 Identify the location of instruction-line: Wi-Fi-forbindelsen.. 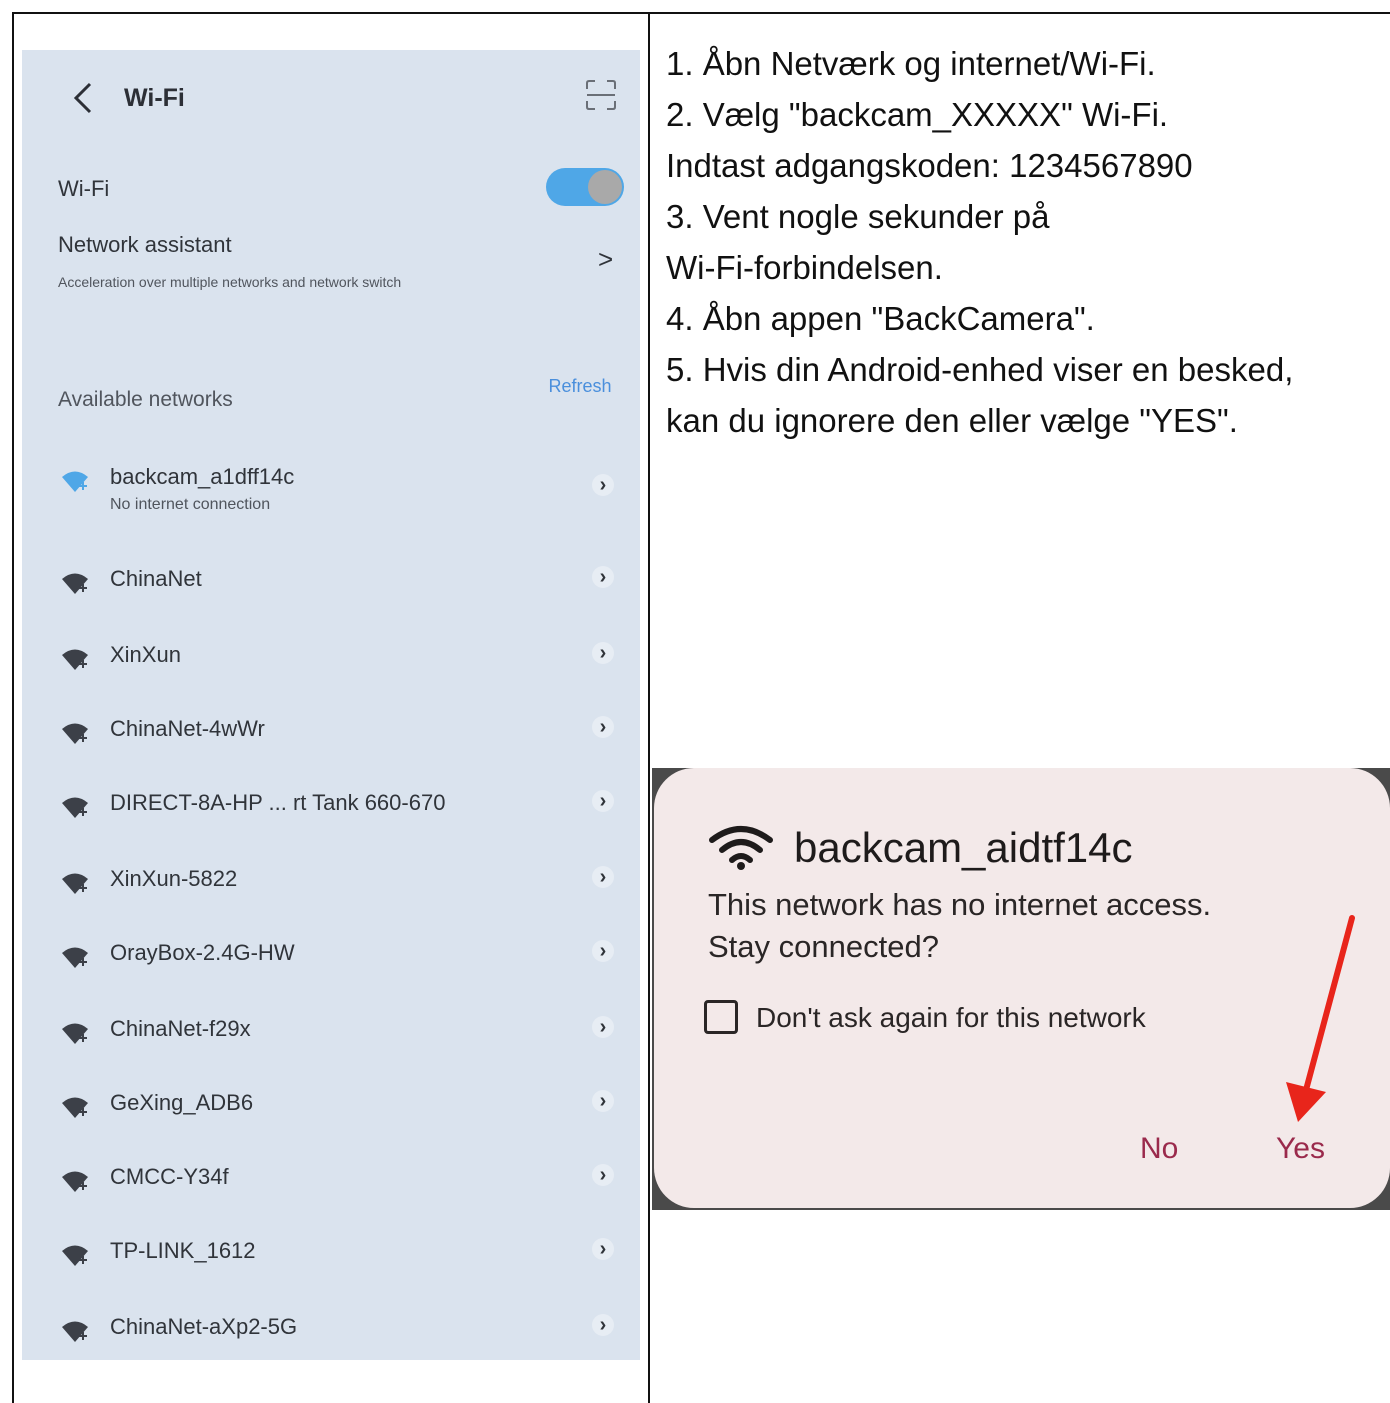
(804, 267).